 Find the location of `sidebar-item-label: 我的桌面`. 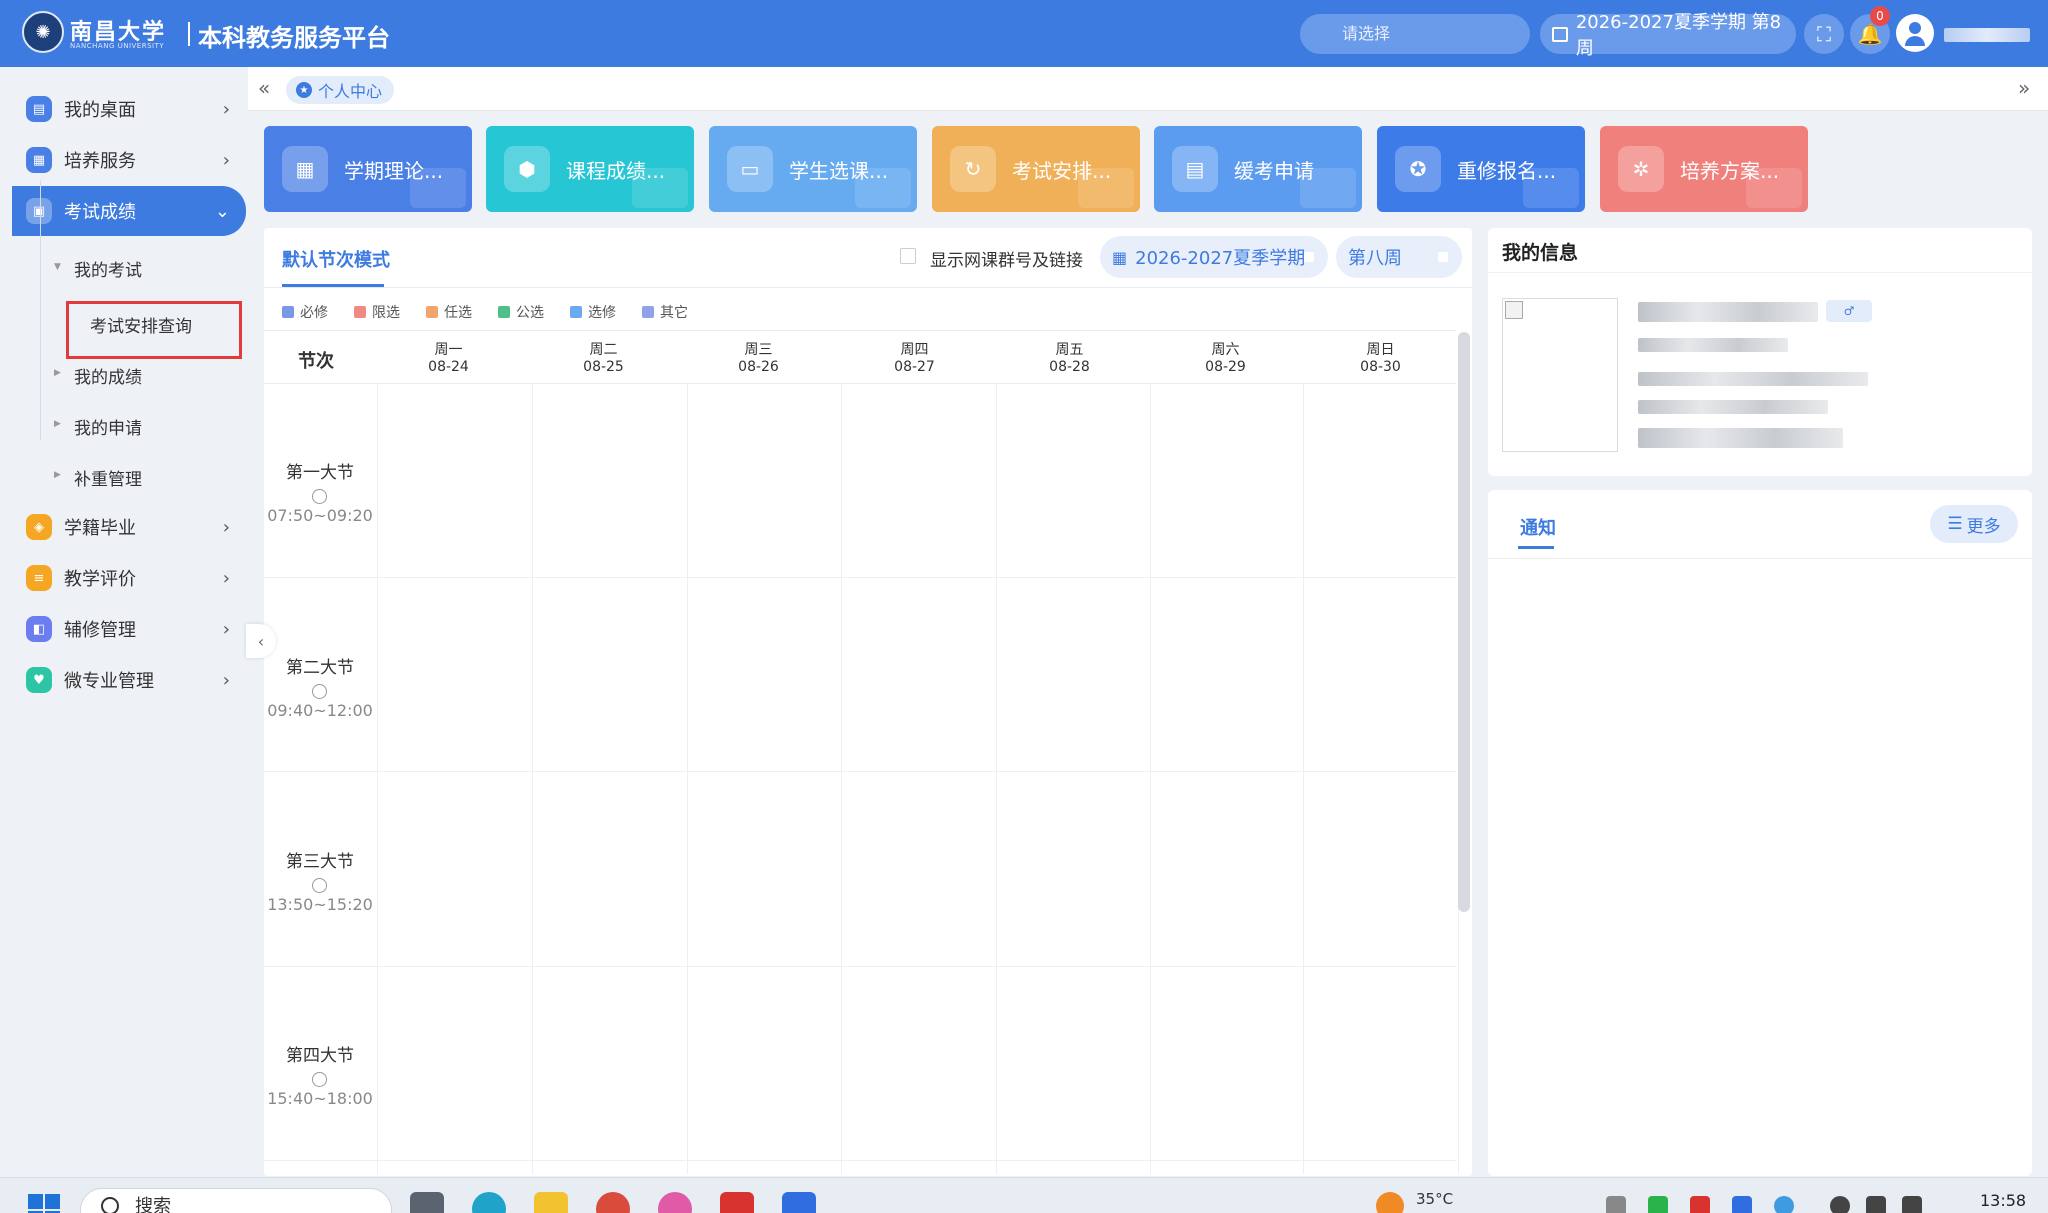

sidebar-item-label: 我的桌面 is located at coordinates (100, 110).